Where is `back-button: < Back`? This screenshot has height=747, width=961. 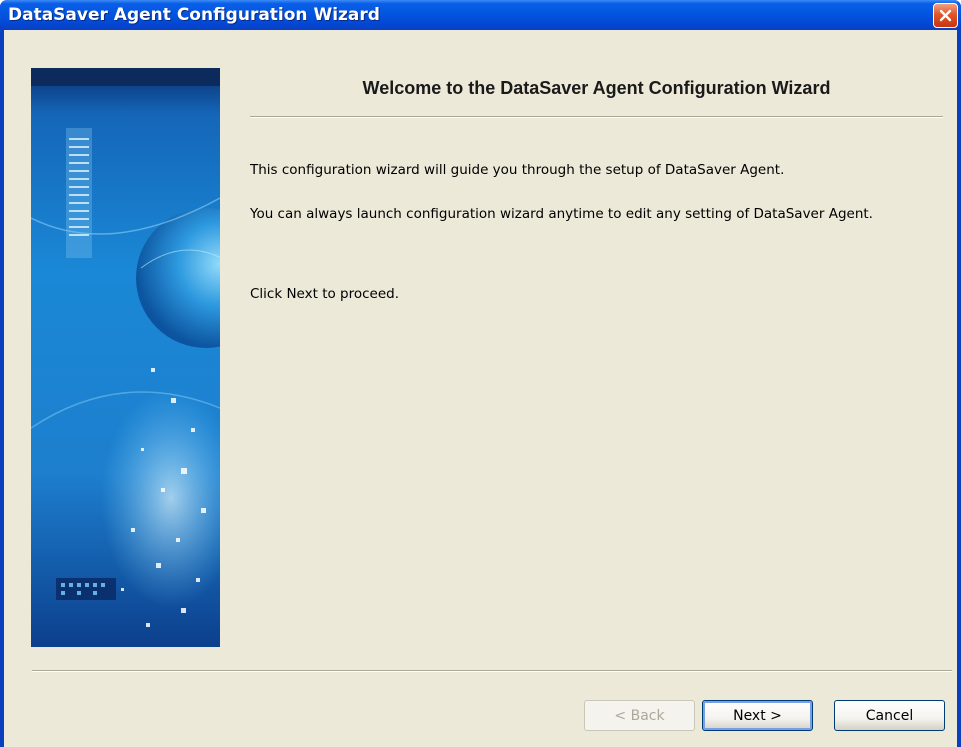 back-button: < Back is located at coordinates (639, 715).